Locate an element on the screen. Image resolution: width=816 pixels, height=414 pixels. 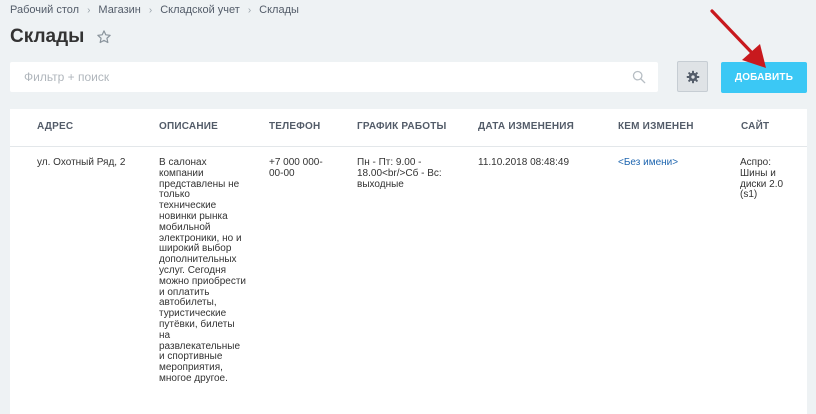
column-header-site: САЙТ is located at coordinates (755, 126).